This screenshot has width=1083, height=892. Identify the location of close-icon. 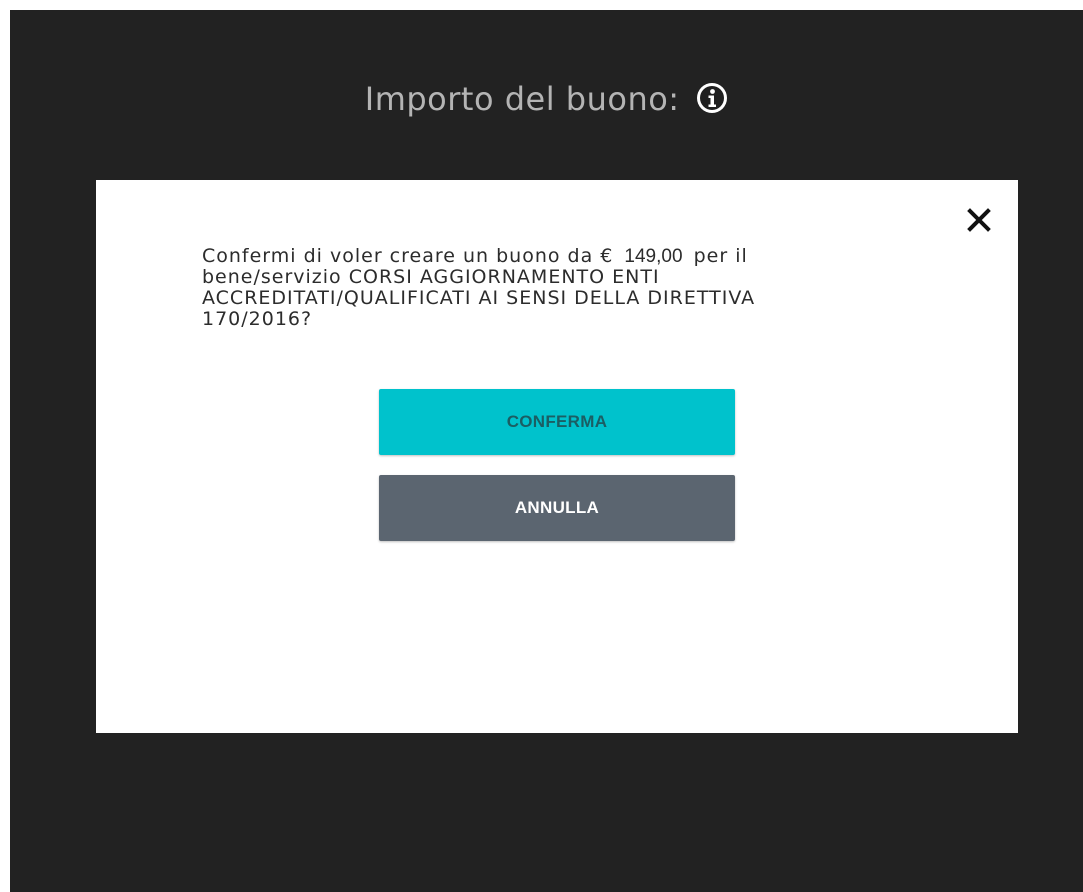
(979, 220).